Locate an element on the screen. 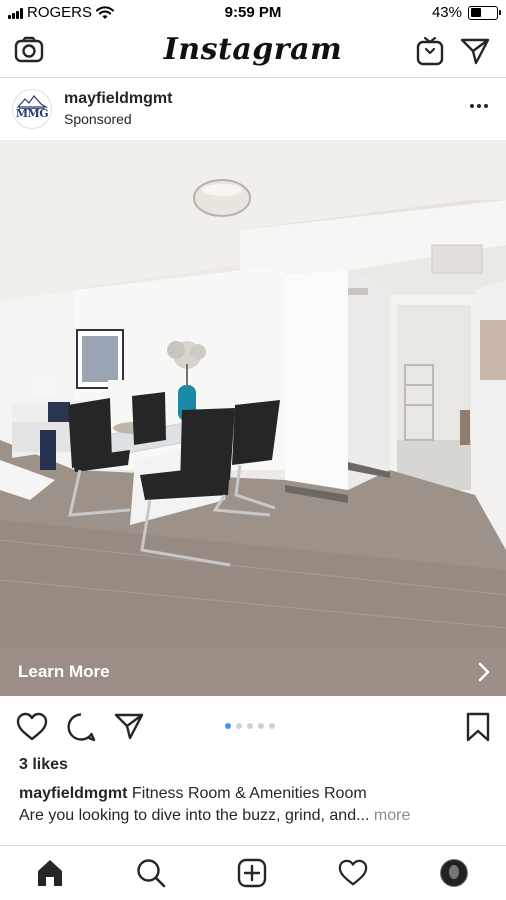  status-right: 43% is located at coordinates (466, 12).